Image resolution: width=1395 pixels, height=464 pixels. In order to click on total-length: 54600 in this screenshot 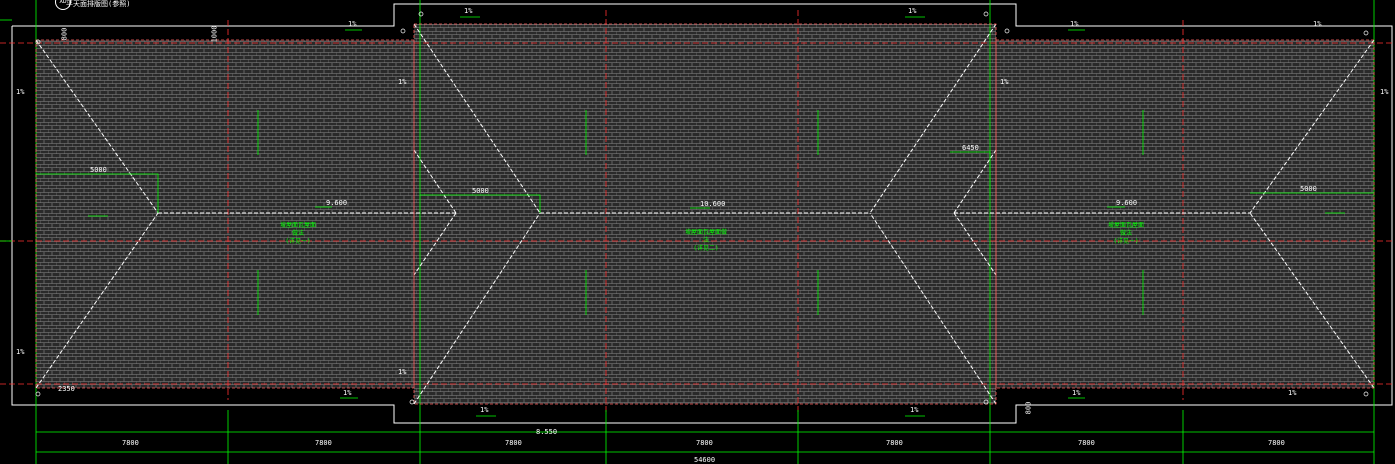, I will do `click(705, 460)`.